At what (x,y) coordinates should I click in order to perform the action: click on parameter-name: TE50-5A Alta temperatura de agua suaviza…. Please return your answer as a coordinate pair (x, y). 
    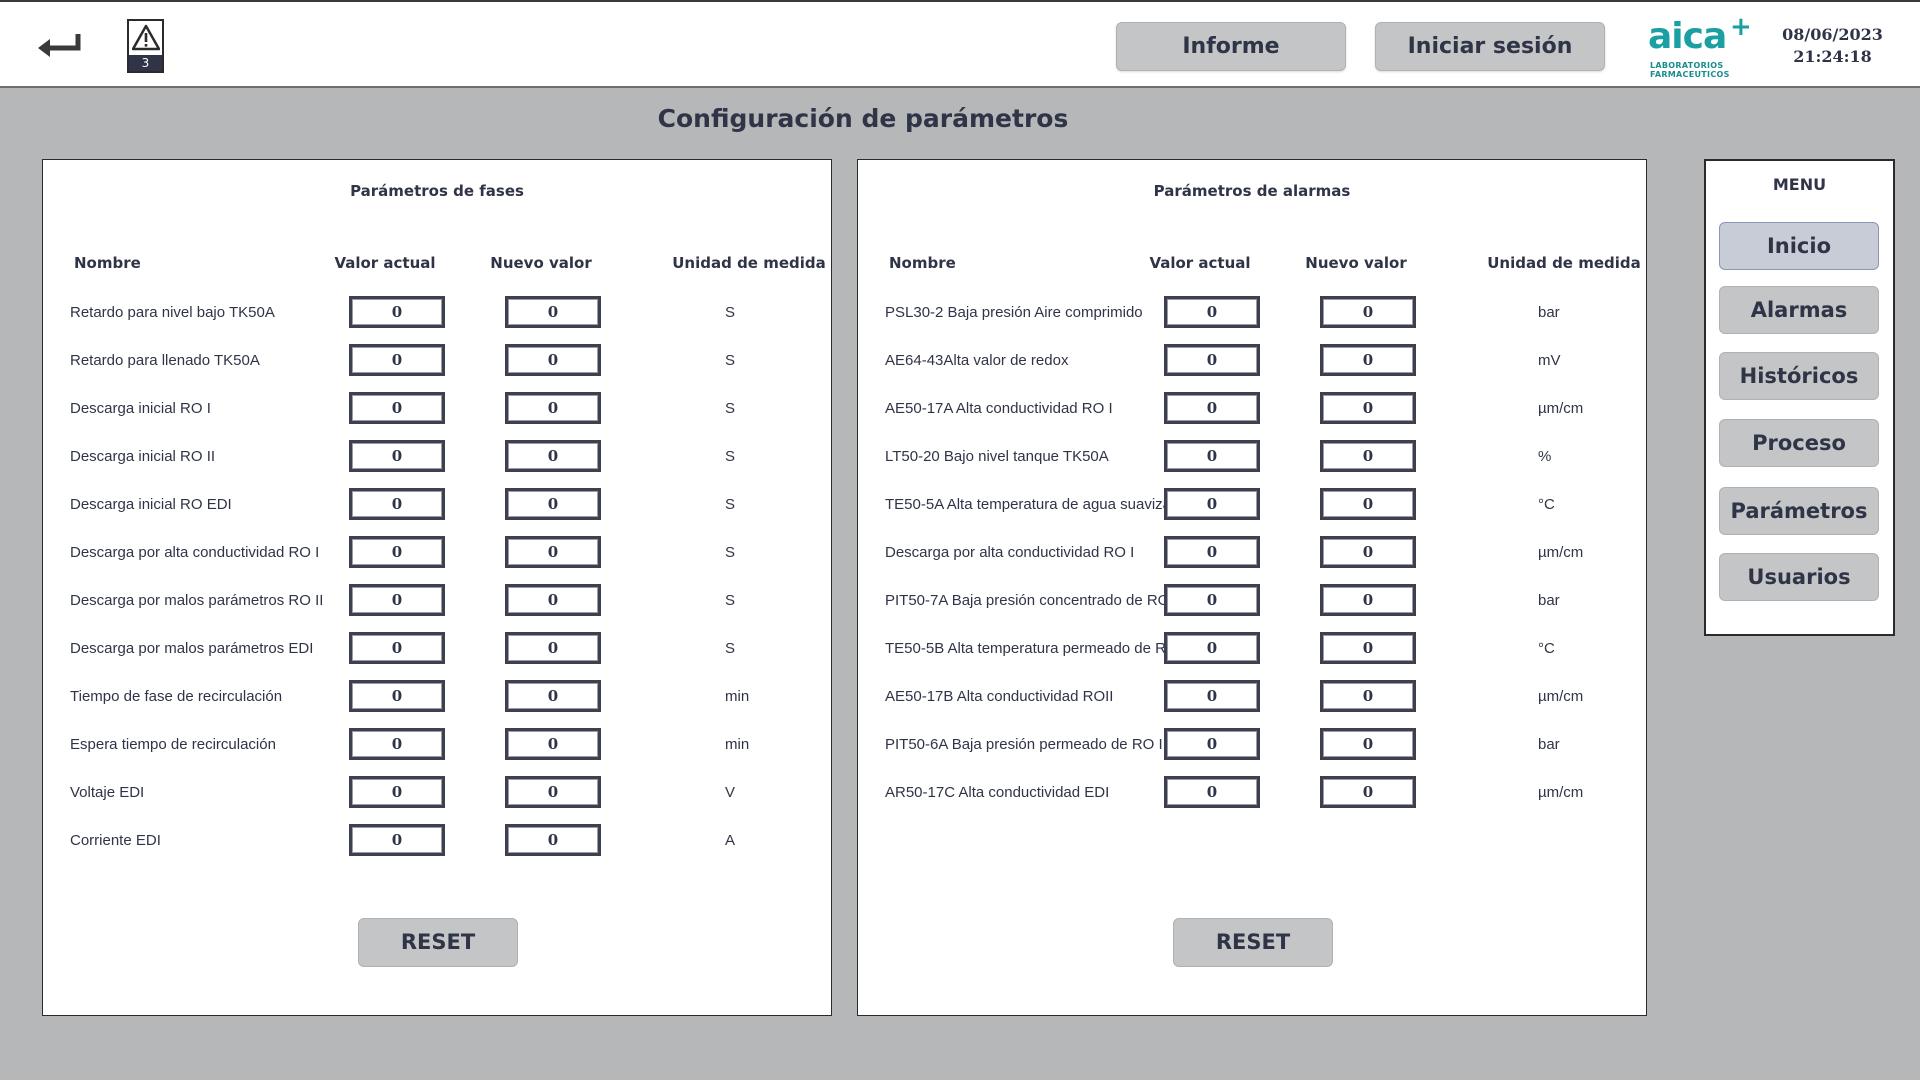
    Looking at the image, I should click on (1036, 504).